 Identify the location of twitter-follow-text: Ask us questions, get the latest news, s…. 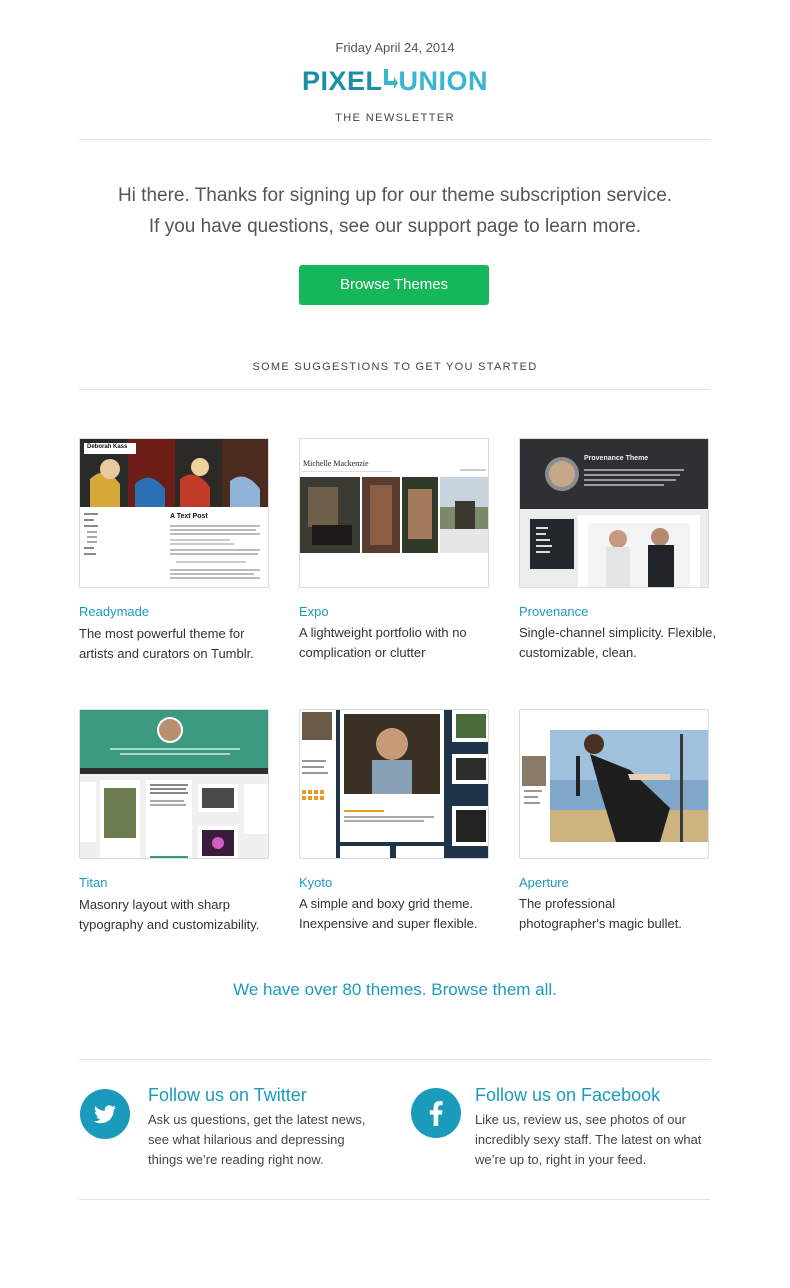
(257, 1139).